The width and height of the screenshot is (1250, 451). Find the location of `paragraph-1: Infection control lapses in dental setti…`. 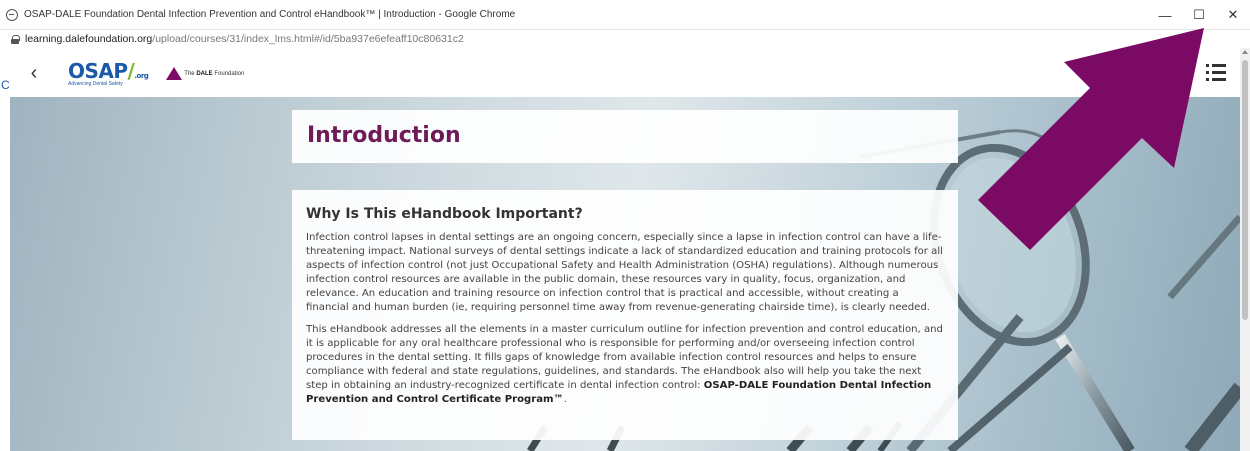

paragraph-1: Infection control lapses in dental setti… is located at coordinates (624, 272).